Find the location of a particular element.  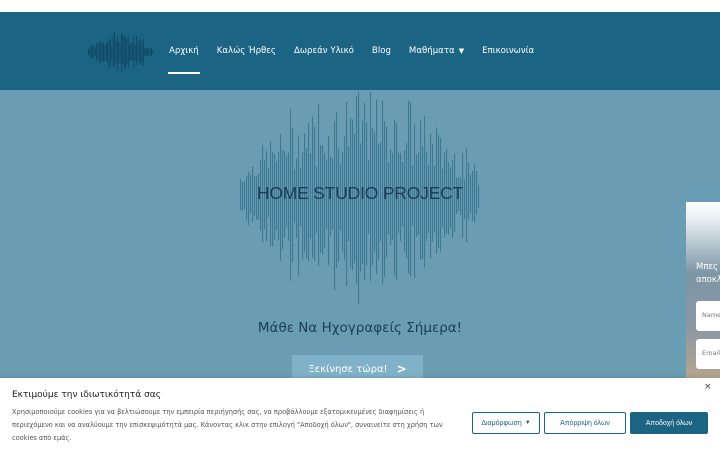

waveform-logo-icon is located at coordinates (121, 51).